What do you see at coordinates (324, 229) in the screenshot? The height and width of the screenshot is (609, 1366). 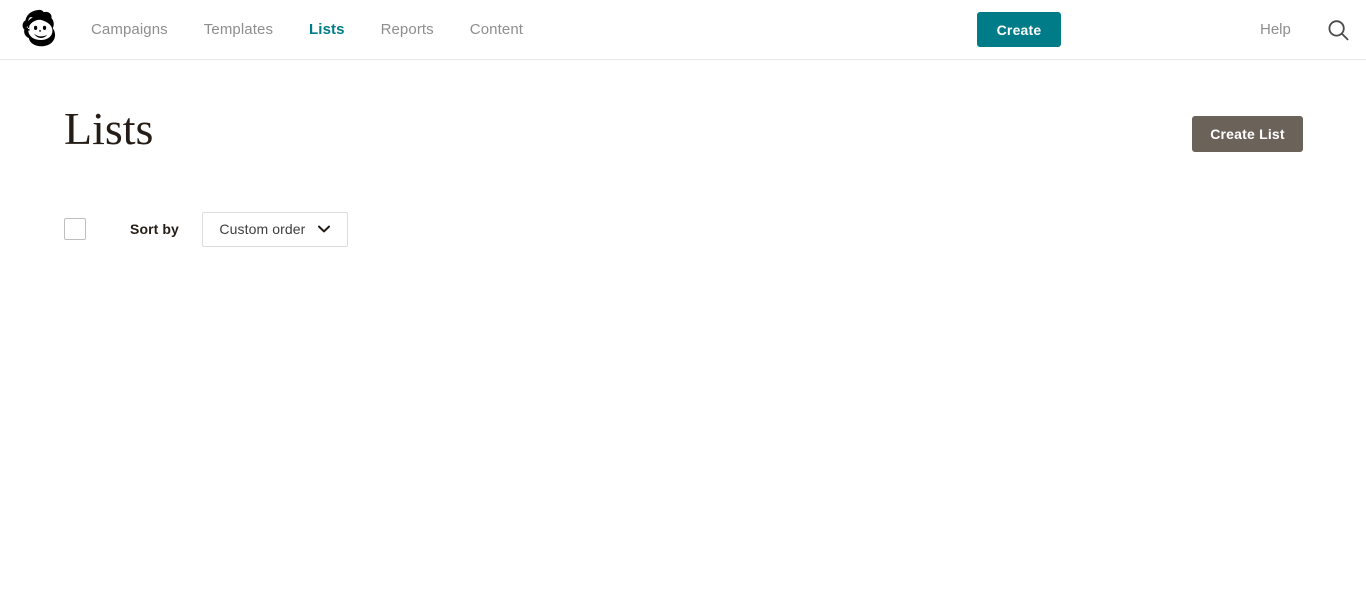 I see `chevron-down-icon` at bounding box center [324, 229].